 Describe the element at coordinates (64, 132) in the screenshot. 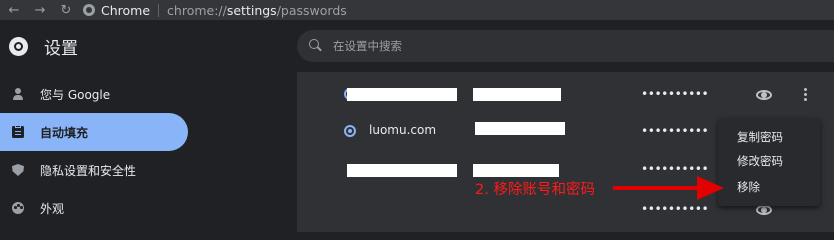

I see `sidebar-item-label: 自动填充` at that location.